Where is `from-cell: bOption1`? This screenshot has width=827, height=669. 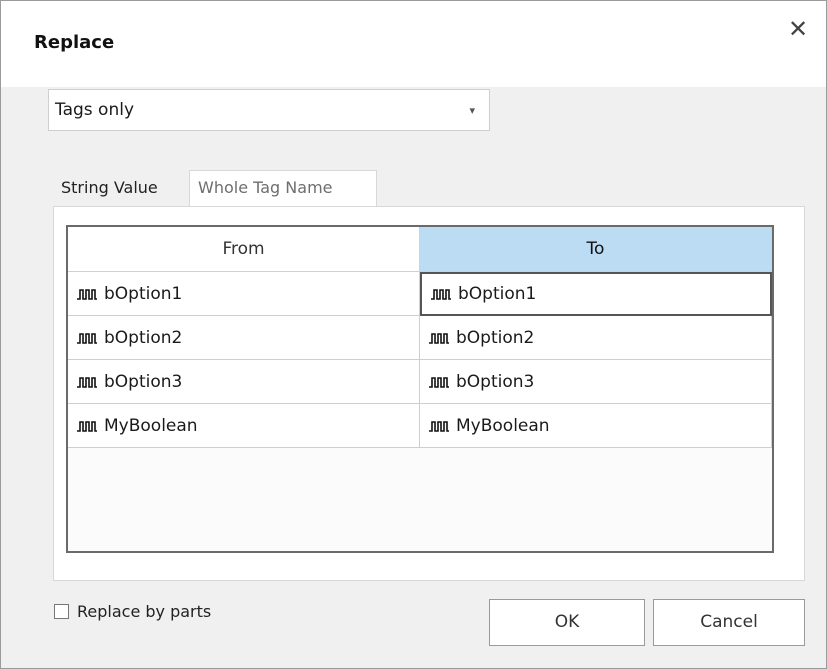
from-cell: bOption1 is located at coordinates (244, 294).